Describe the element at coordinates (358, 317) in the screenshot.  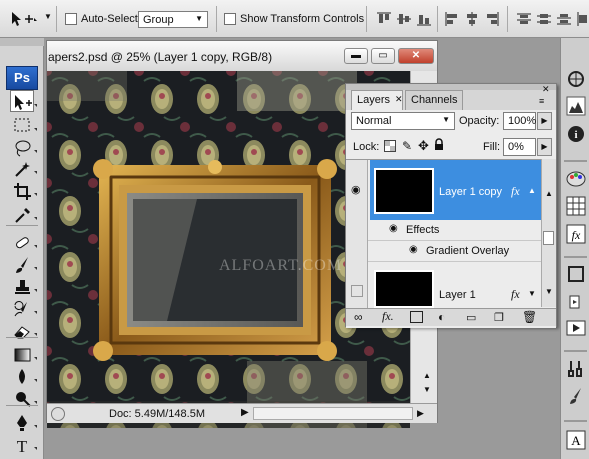
I see `link-layers-icon: ∞` at that location.